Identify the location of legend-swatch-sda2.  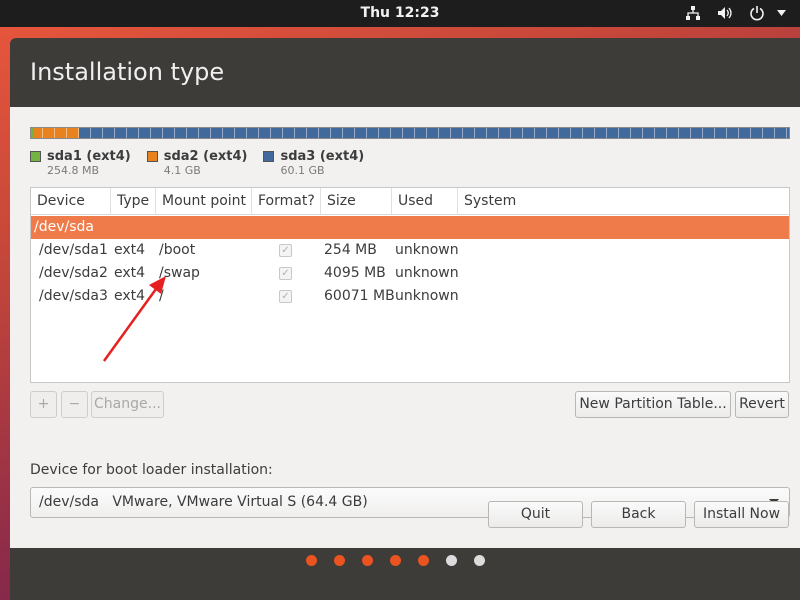
(152, 156).